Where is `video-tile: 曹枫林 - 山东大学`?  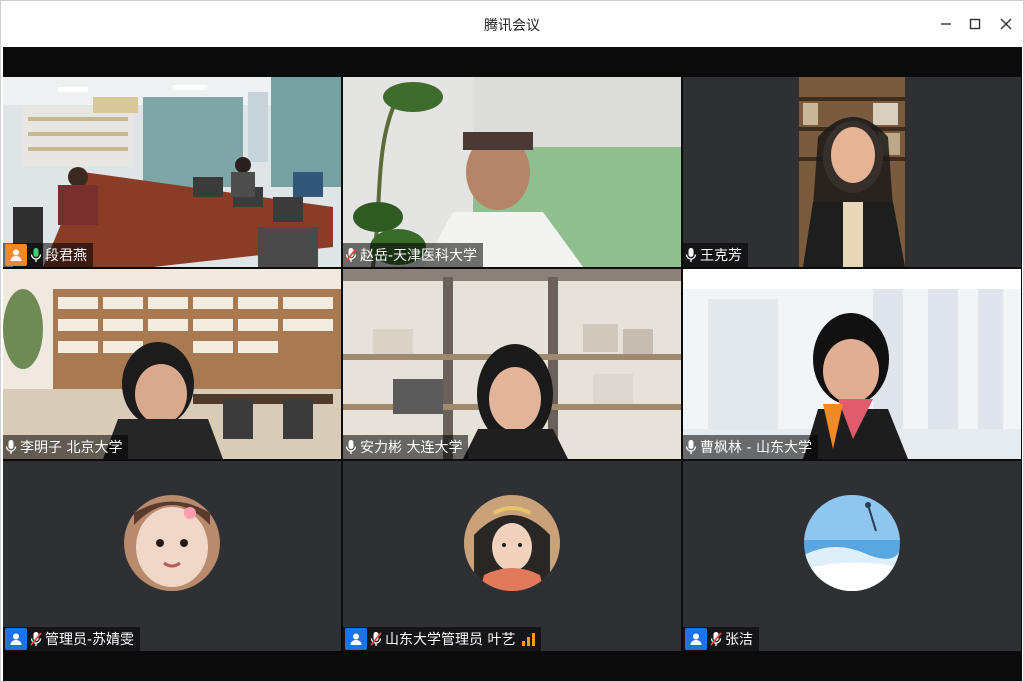 video-tile: 曹枫林 - 山东大学 is located at coordinates (852, 364).